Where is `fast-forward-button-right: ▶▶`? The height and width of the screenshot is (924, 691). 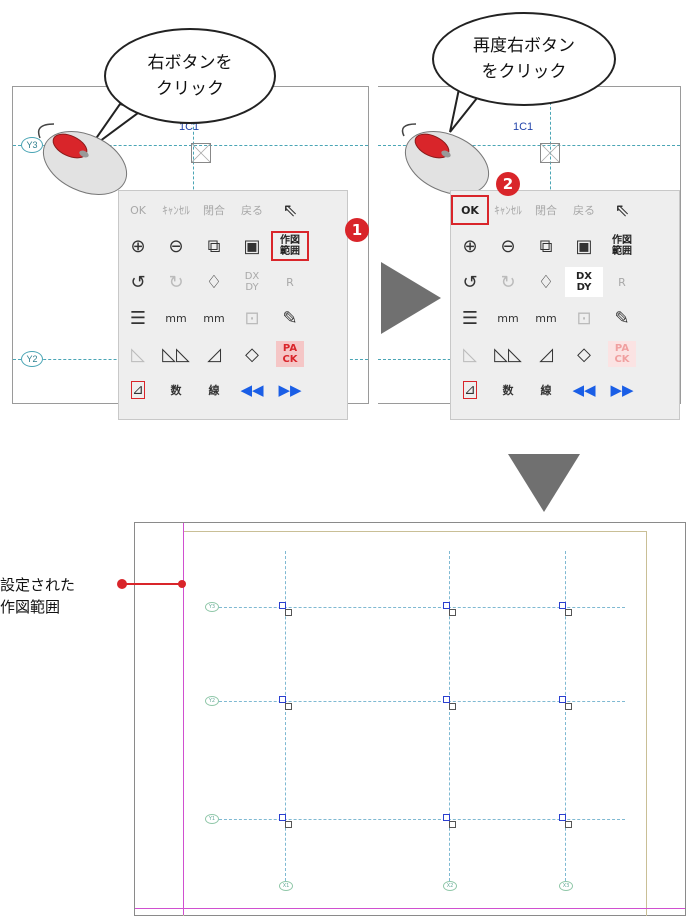 fast-forward-button-right: ▶▶ is located at coordinates (622, 390).